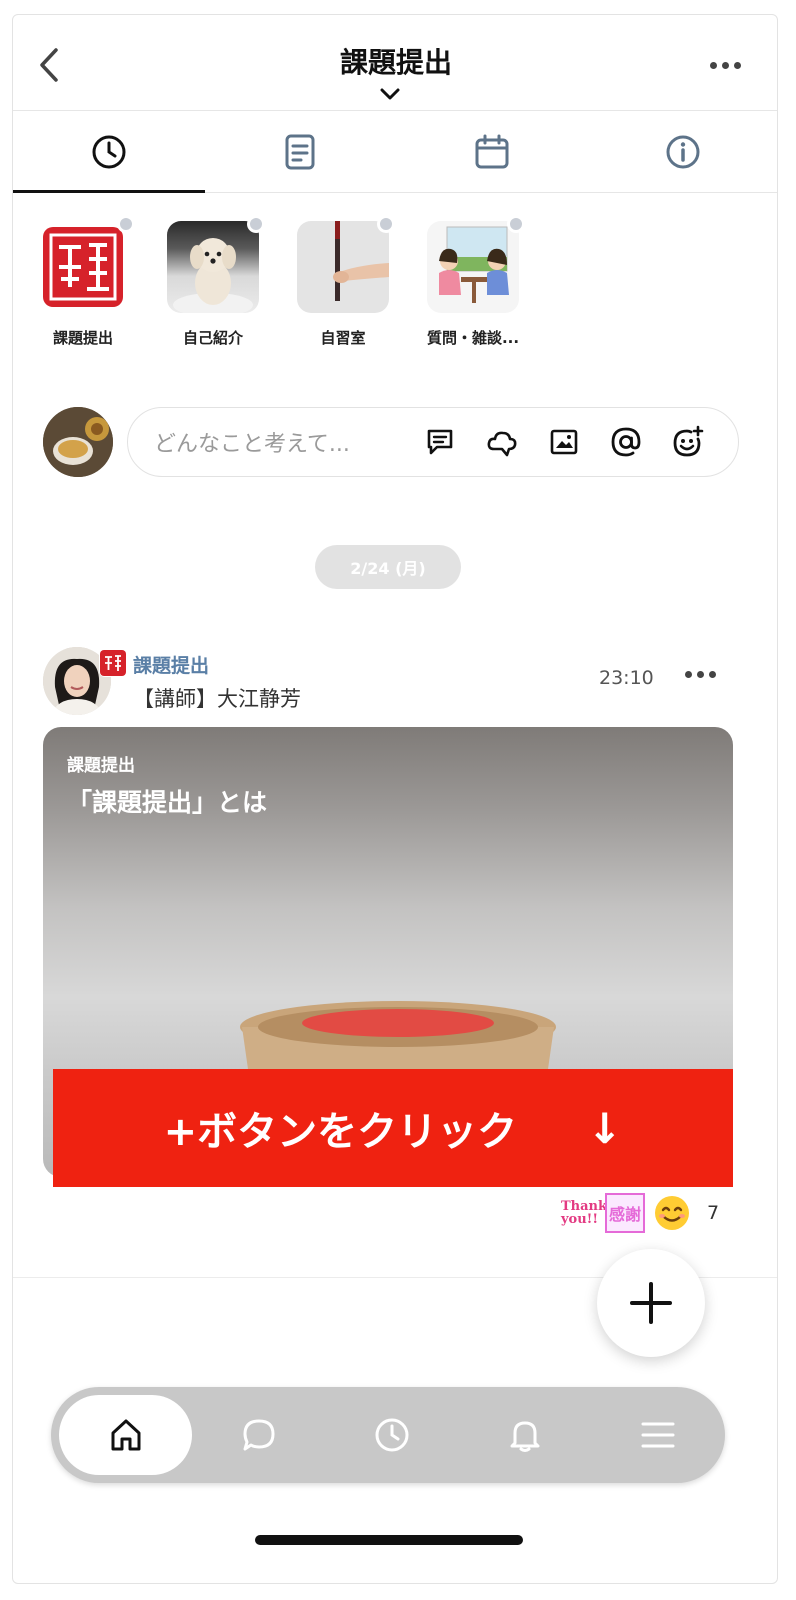  I want to click on cta-label: +ボタンをクリック, so click(340, 1132).